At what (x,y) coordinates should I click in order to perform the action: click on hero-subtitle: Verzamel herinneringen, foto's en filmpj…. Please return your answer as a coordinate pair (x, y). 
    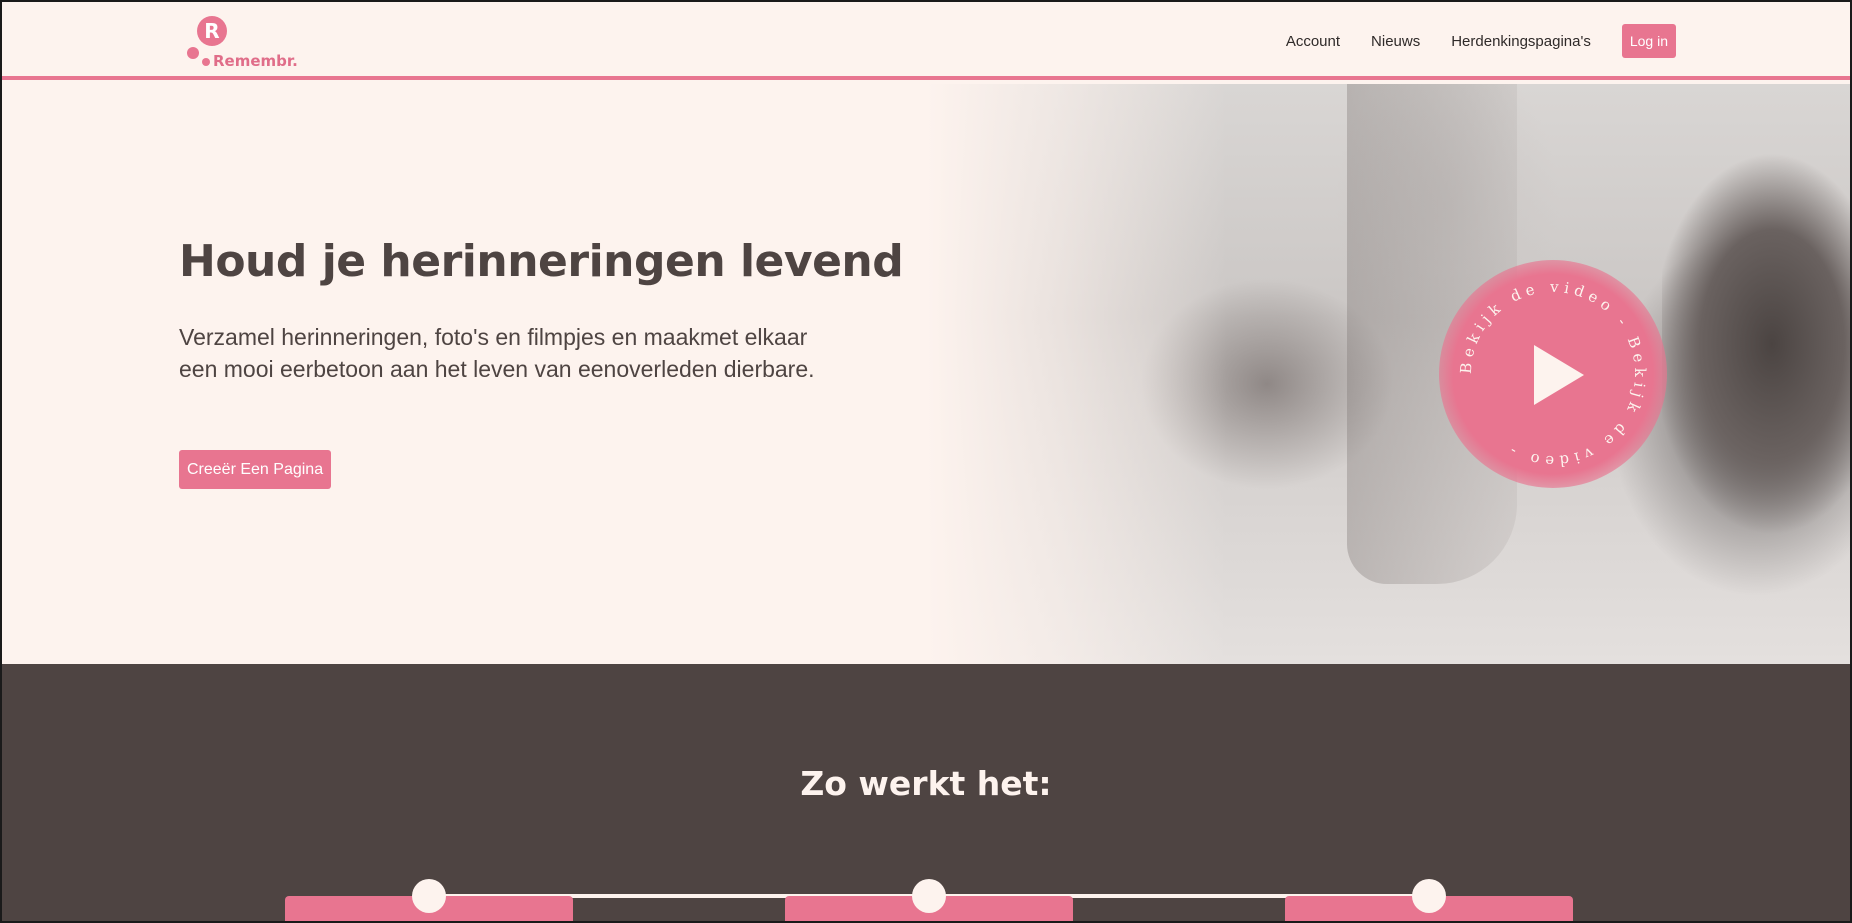
    Looking at the image, I should click on (497, 353).